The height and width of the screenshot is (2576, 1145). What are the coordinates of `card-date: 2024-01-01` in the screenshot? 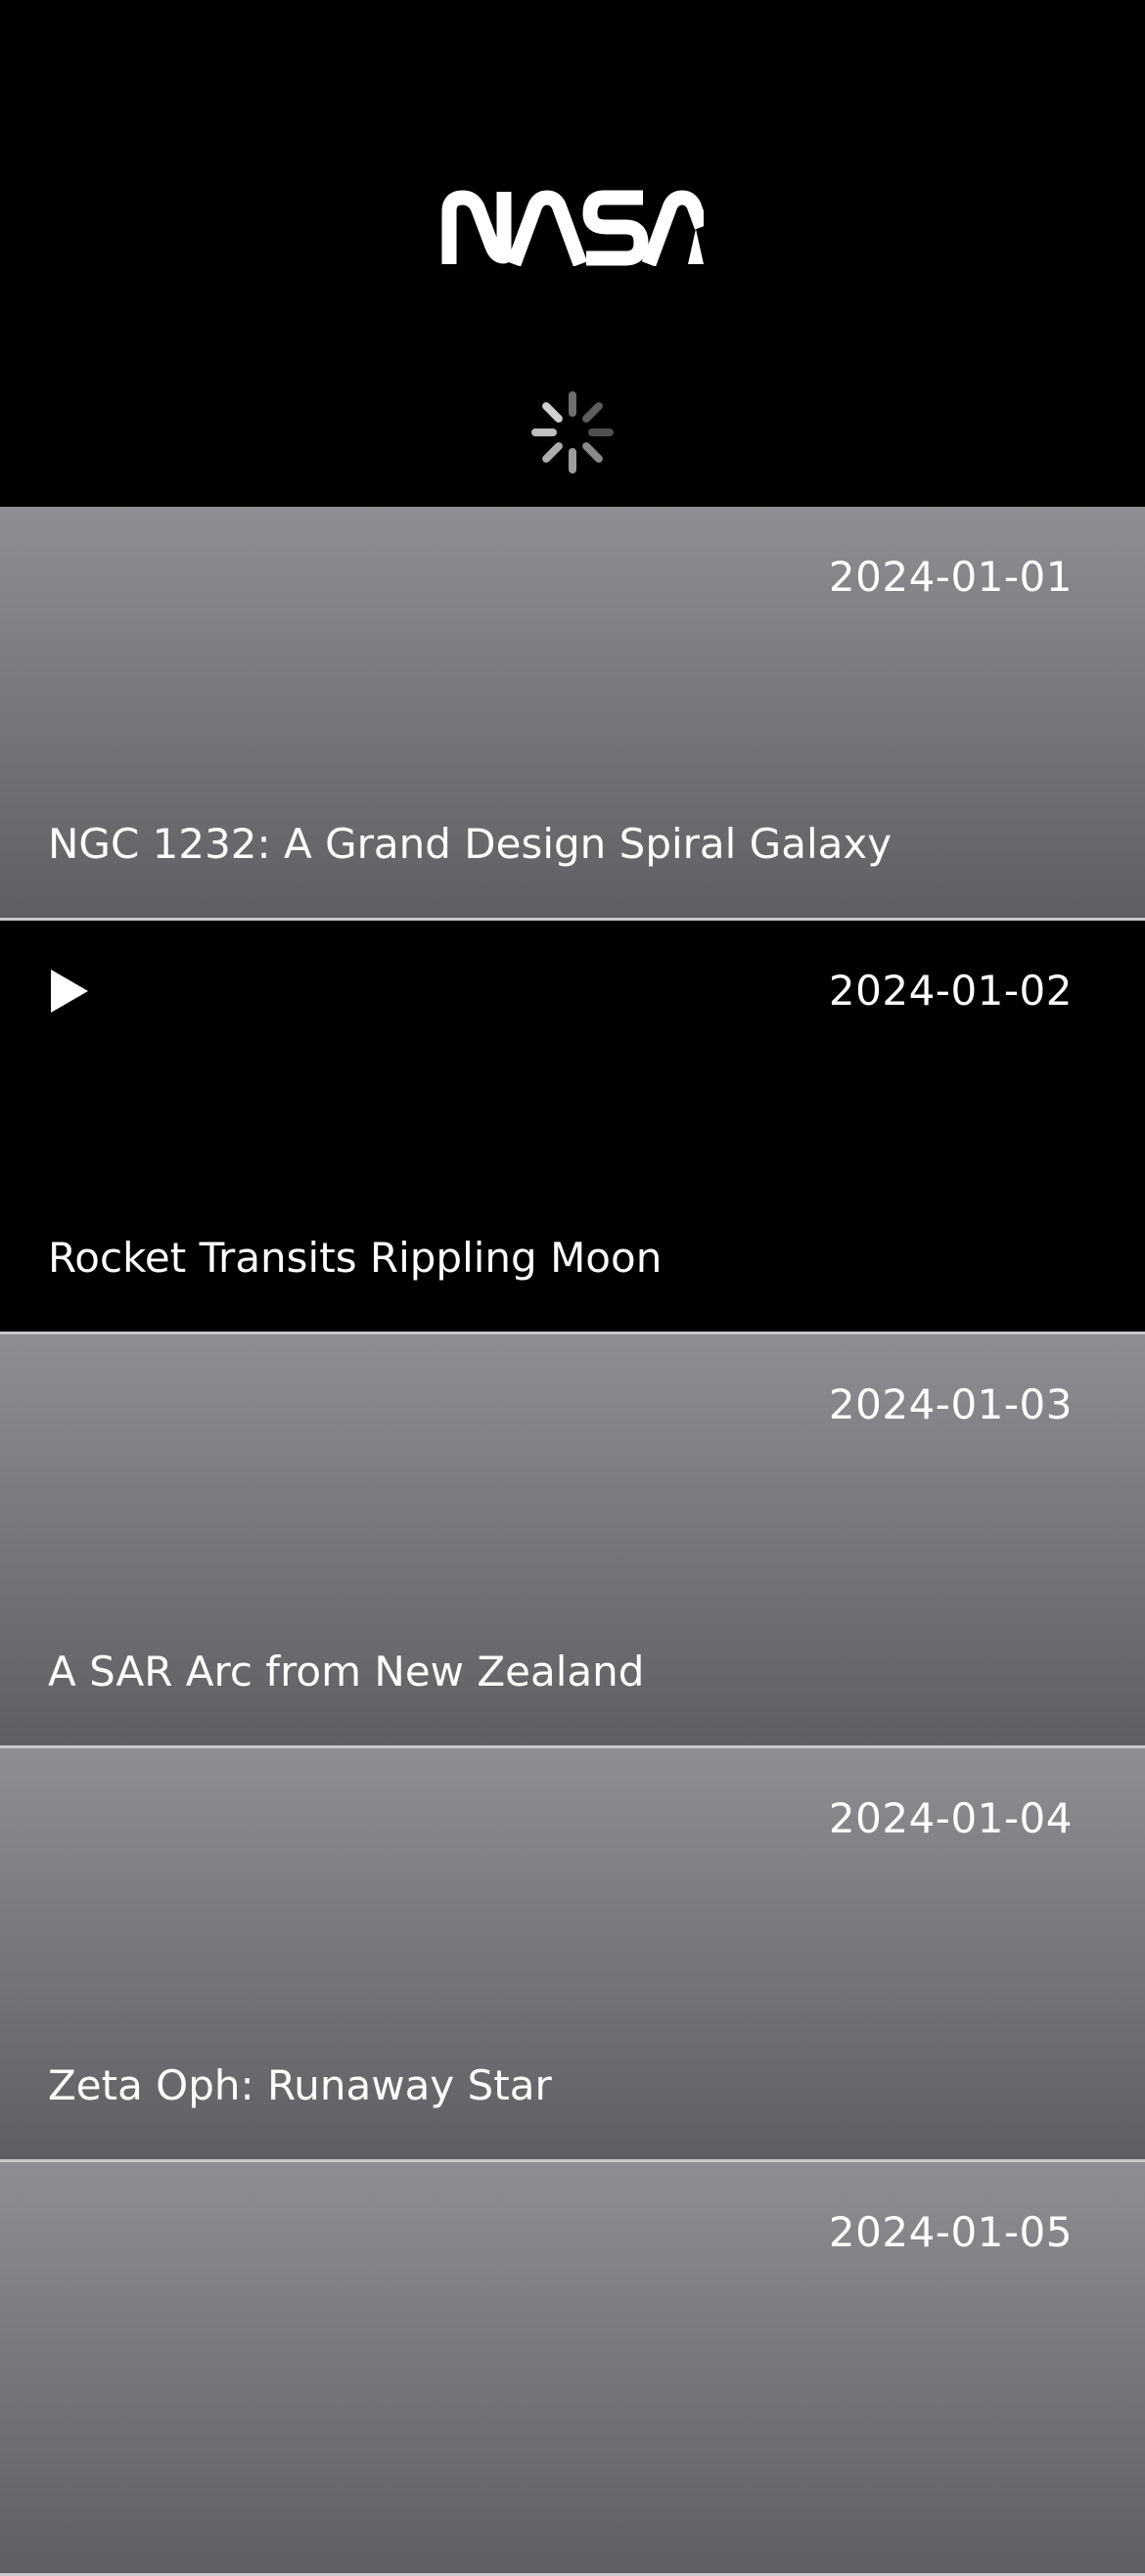 It's located at (950, 577).